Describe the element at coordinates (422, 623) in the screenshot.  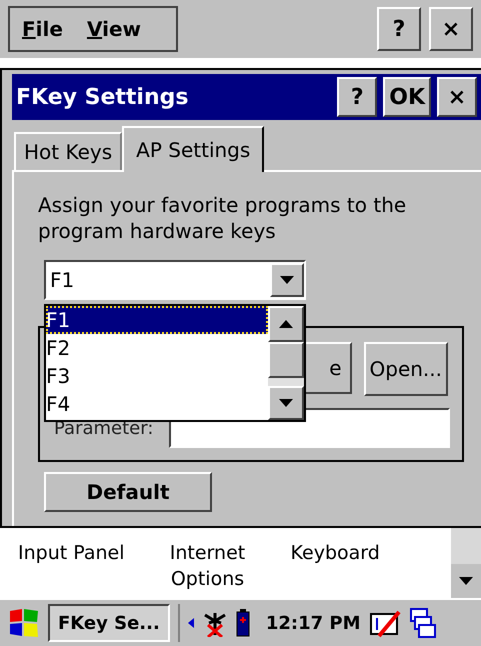
I see `windows-icon` at that location.